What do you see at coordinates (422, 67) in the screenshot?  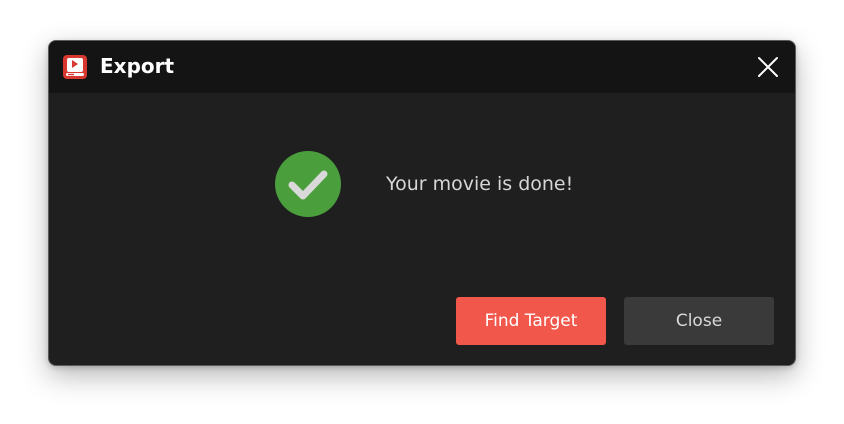 I see `title-bar: Export` at bounding box center [422, 67].